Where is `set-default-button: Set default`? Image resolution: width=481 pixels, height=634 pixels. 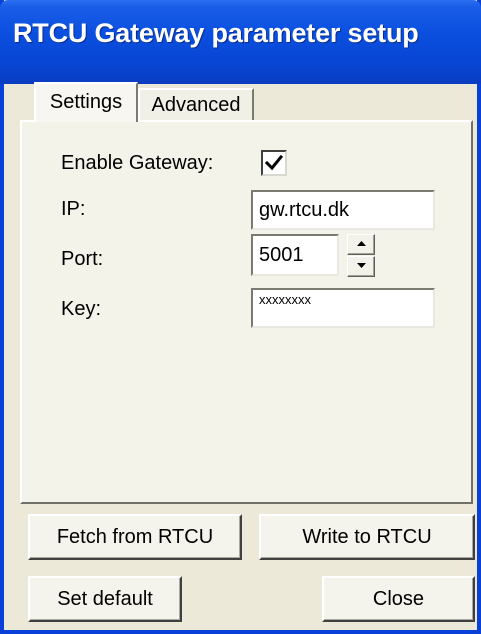
set-default-button: Set default is located at coordinates (105, 599).